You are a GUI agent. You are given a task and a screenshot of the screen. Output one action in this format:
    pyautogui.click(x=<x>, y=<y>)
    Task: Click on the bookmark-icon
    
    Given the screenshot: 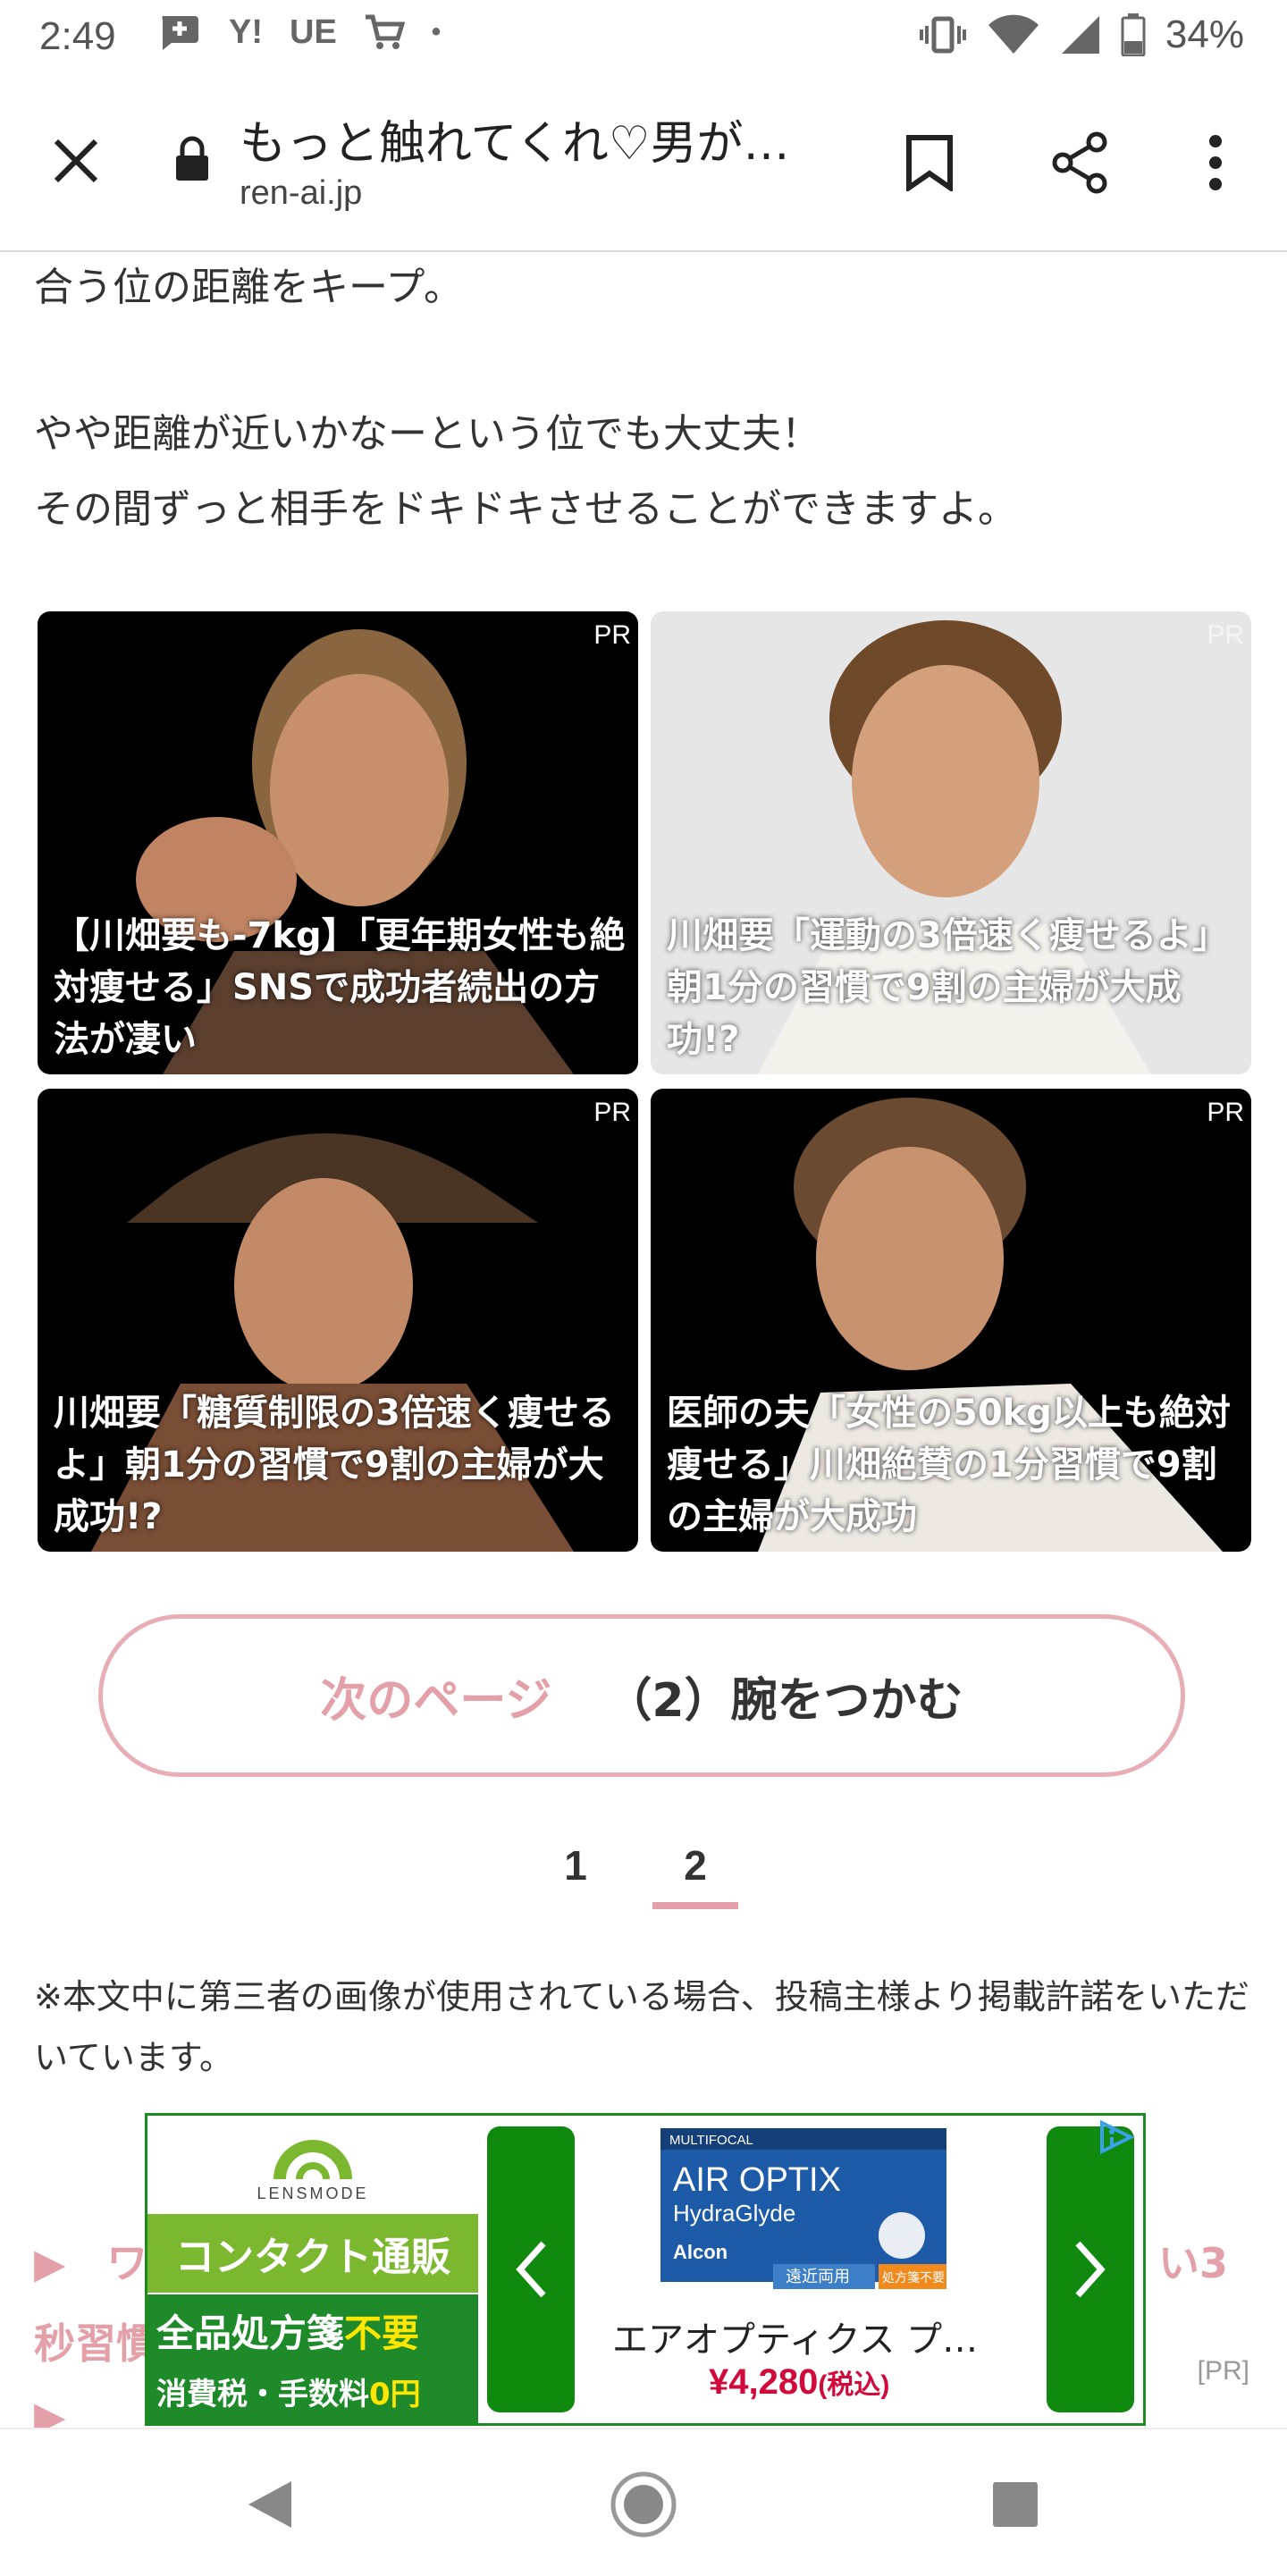 What is the action you would take?
    pyautogui.click(x=929, y=163)
    